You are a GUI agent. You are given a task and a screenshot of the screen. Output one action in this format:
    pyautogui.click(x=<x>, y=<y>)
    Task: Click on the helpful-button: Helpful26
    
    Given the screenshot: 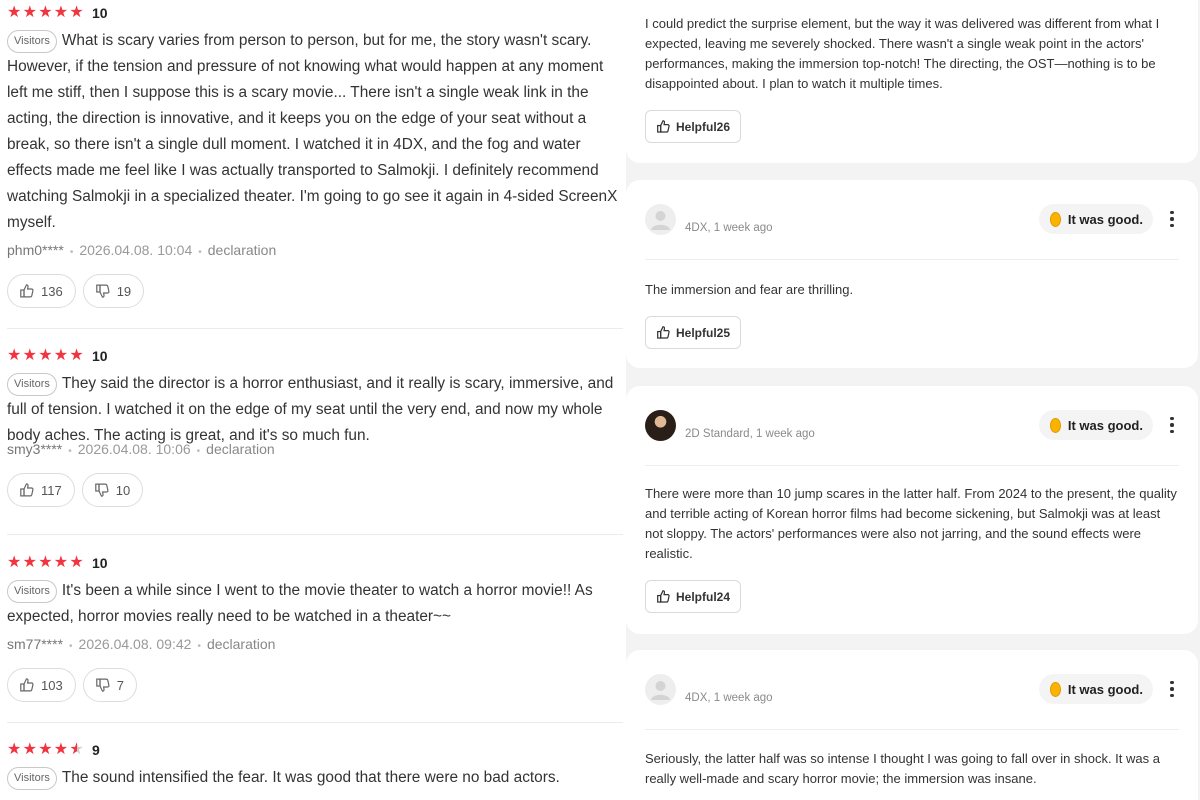 What is the action you would take?
    pyautogui.click(x=693, y=126)
    